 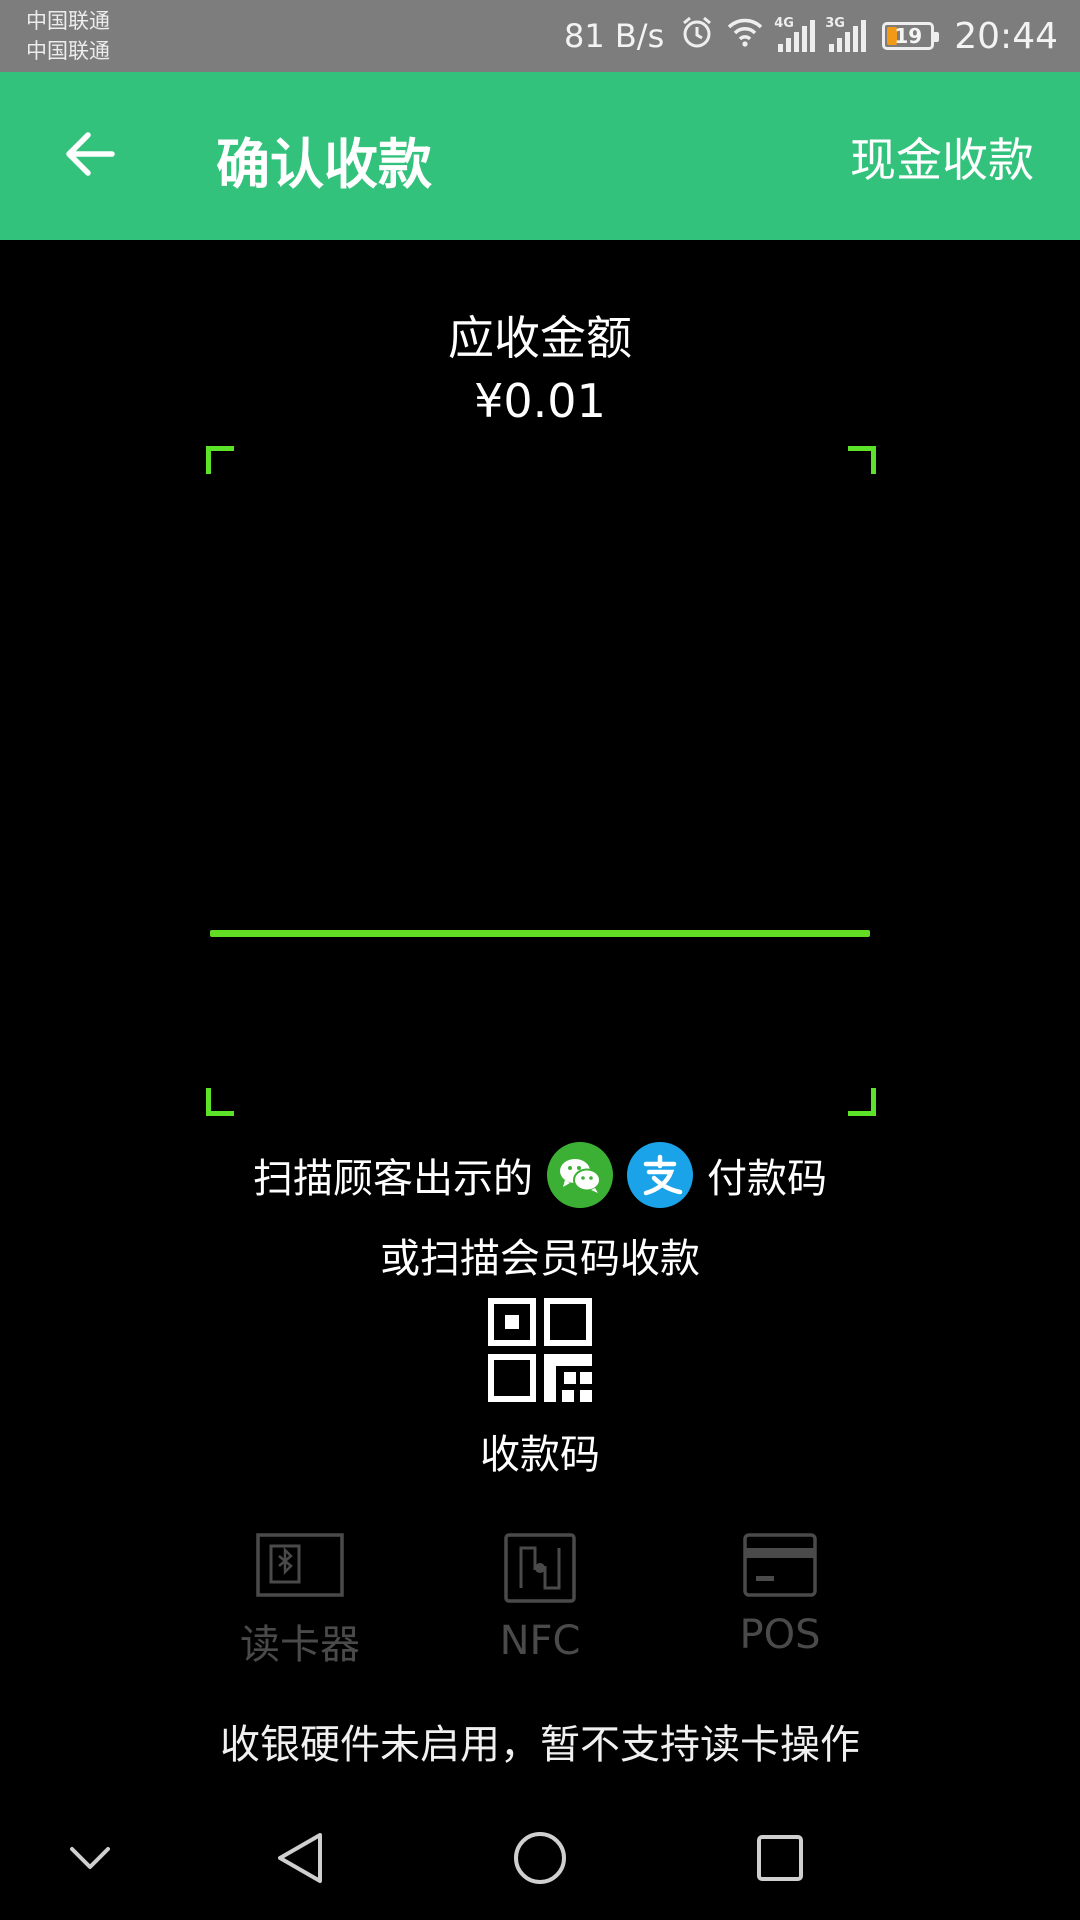 I want to click on card-reader-label: 读卡器, so click(x=300, y=1645).